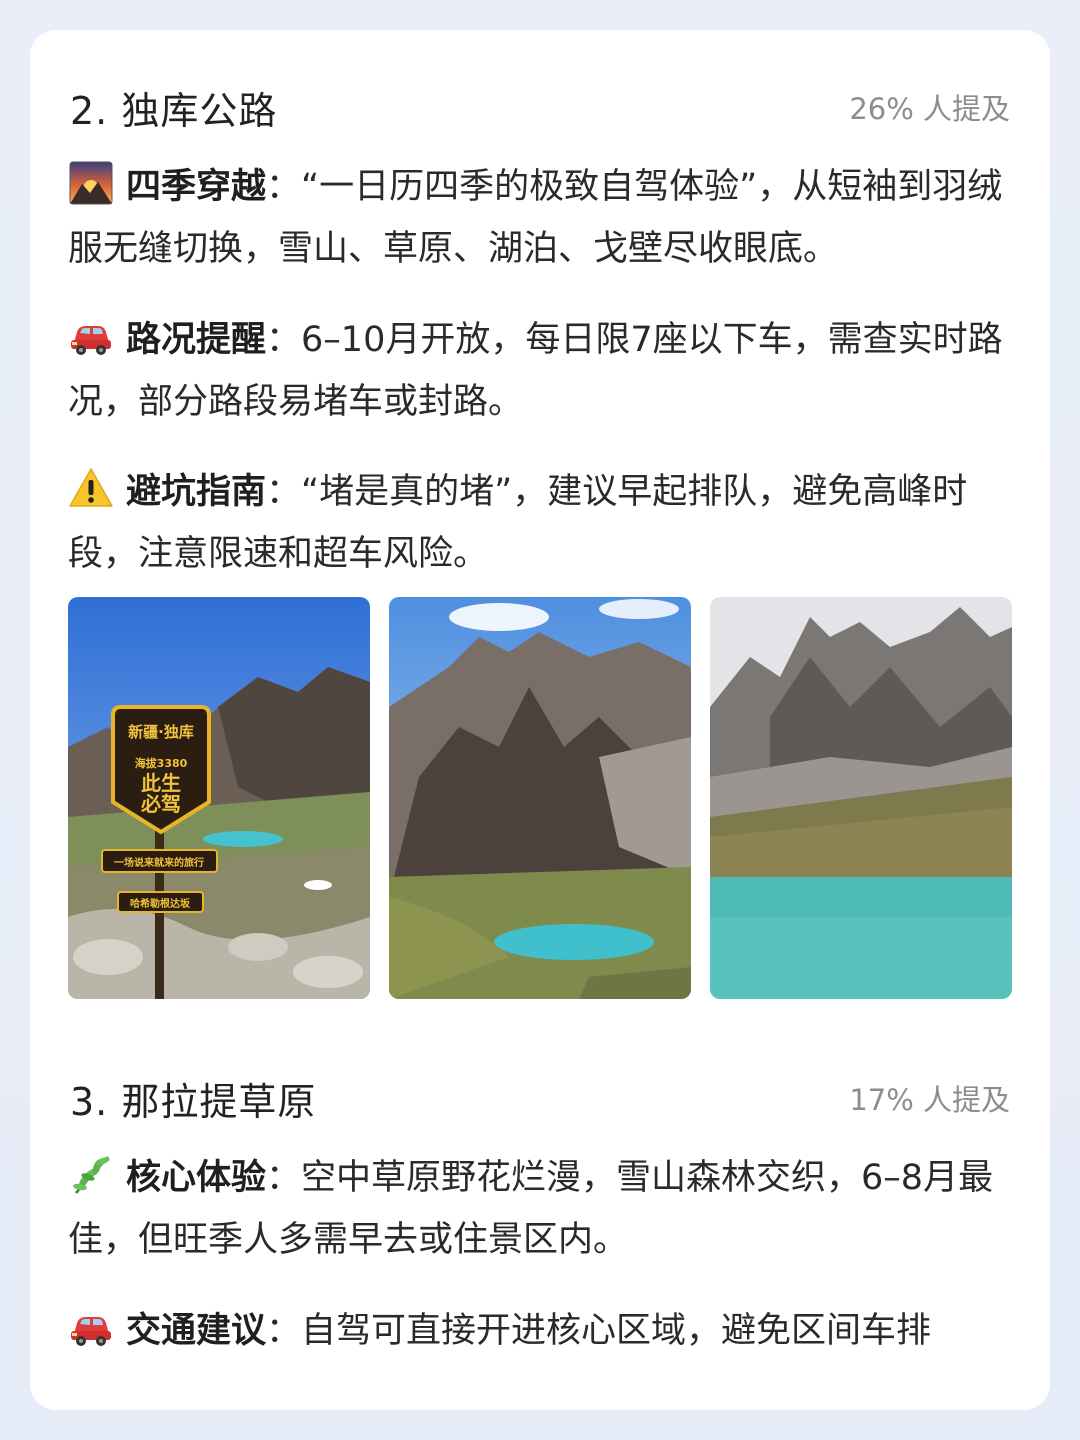 This screenshot has height=1440, width=1080. Describe the element at coordinates (219, 798) in the screenshot. I see `duku-sign-photo: 新疆·独库 海拔3380 此生 必驾 一场说来就来的旅行 哈希勒根达坂` at that location.